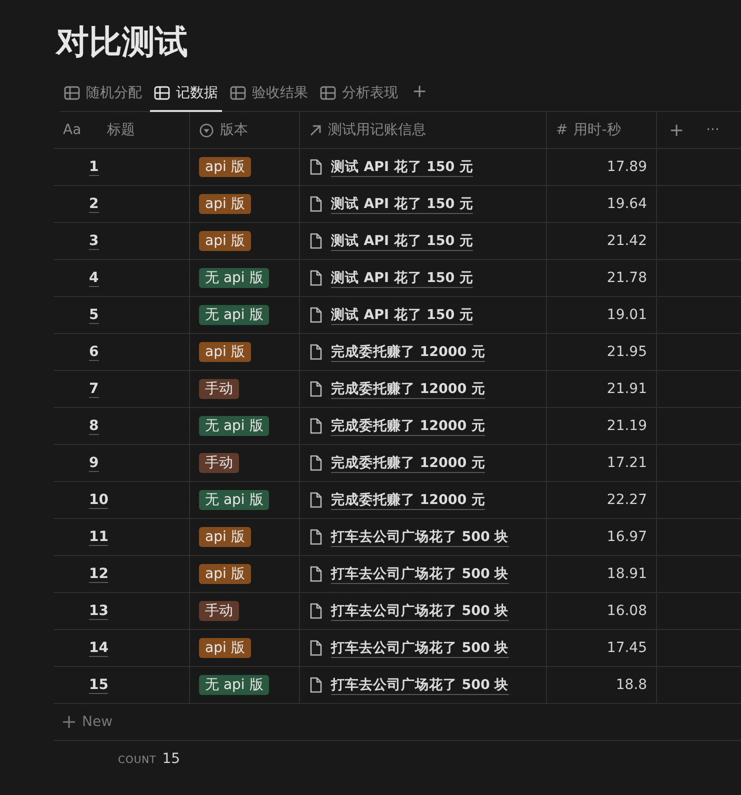 The image size is (741, 795). I want to click on plus-icon, so click(69, 722).